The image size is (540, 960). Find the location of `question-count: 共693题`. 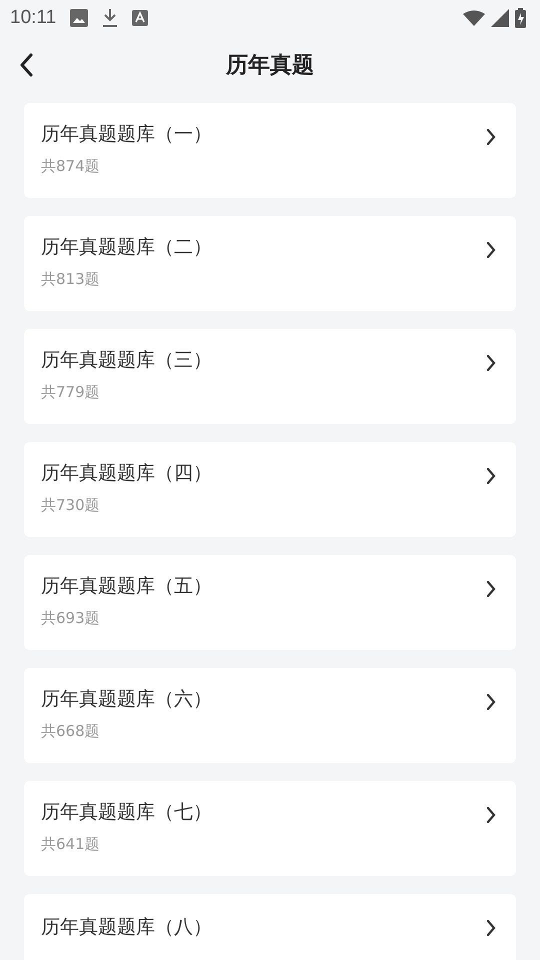

question-count: 共693题 is located at coordinates (70, 618).